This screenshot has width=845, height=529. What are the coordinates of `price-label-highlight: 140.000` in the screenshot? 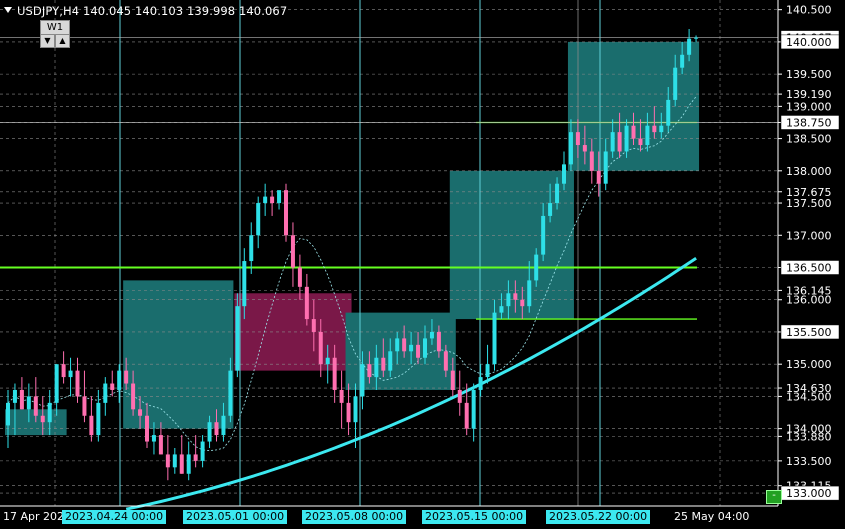 It's located at (809, 42).